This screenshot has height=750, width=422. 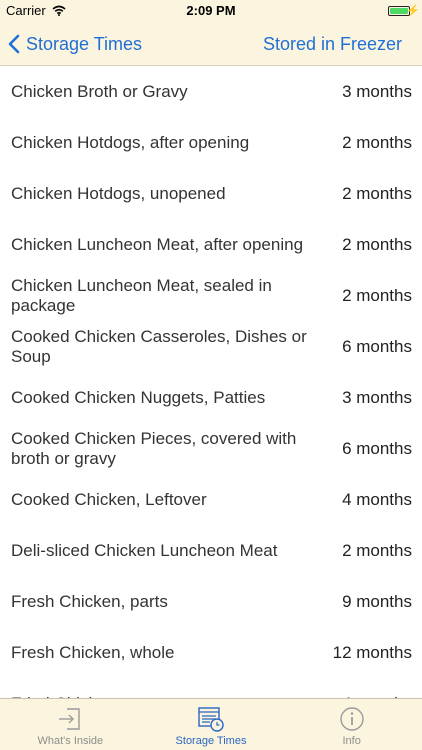 I want to click on chevron-left-icon, so click(x=14, y=44).